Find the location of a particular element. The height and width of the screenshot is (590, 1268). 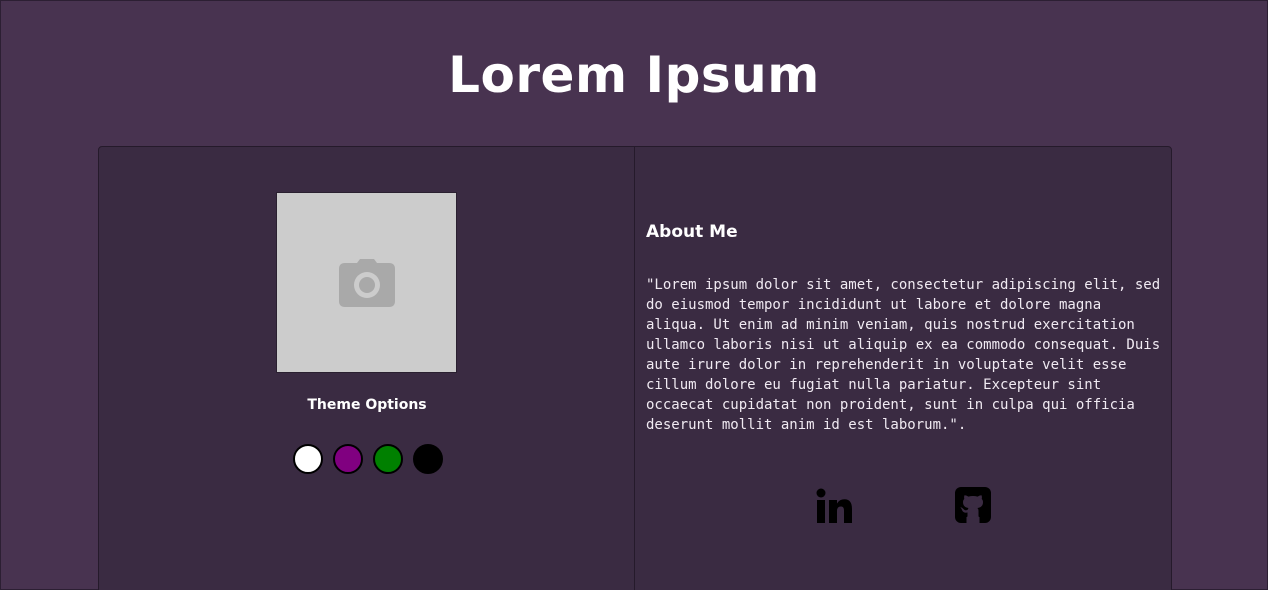

about-heading: About Me is located at coordinates (692, 232).